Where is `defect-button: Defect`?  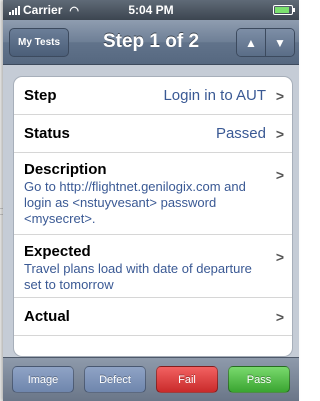 defect-button: Defect is located at coordinates (115, 379).